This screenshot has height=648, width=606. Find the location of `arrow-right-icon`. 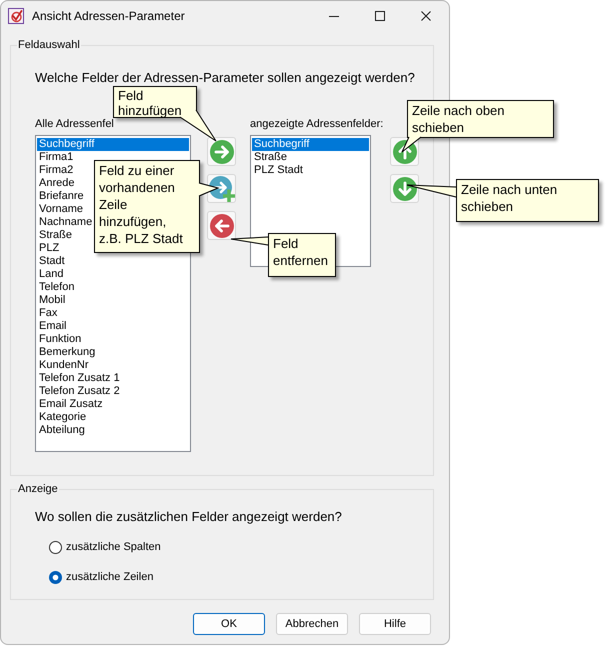

arrow-right-icon is located at coordinates (222, 152).